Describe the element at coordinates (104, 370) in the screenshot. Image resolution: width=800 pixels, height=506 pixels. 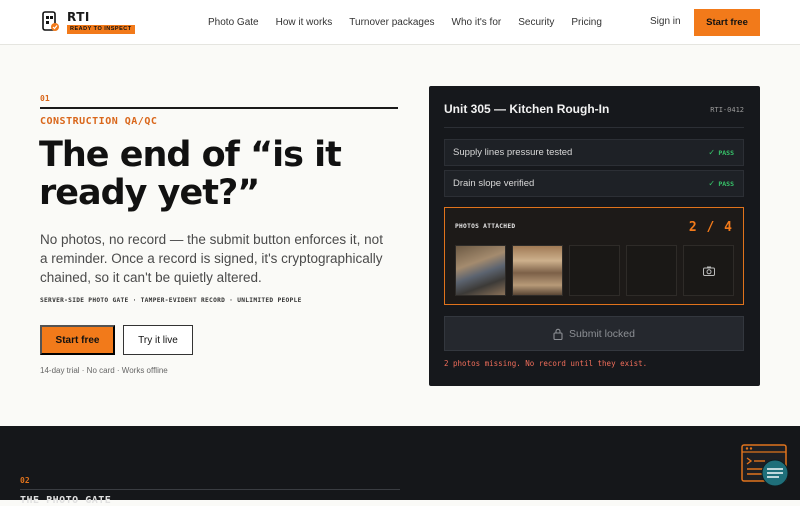
I see `trial-note: 14-day trial · No card · Works offline` at that location.